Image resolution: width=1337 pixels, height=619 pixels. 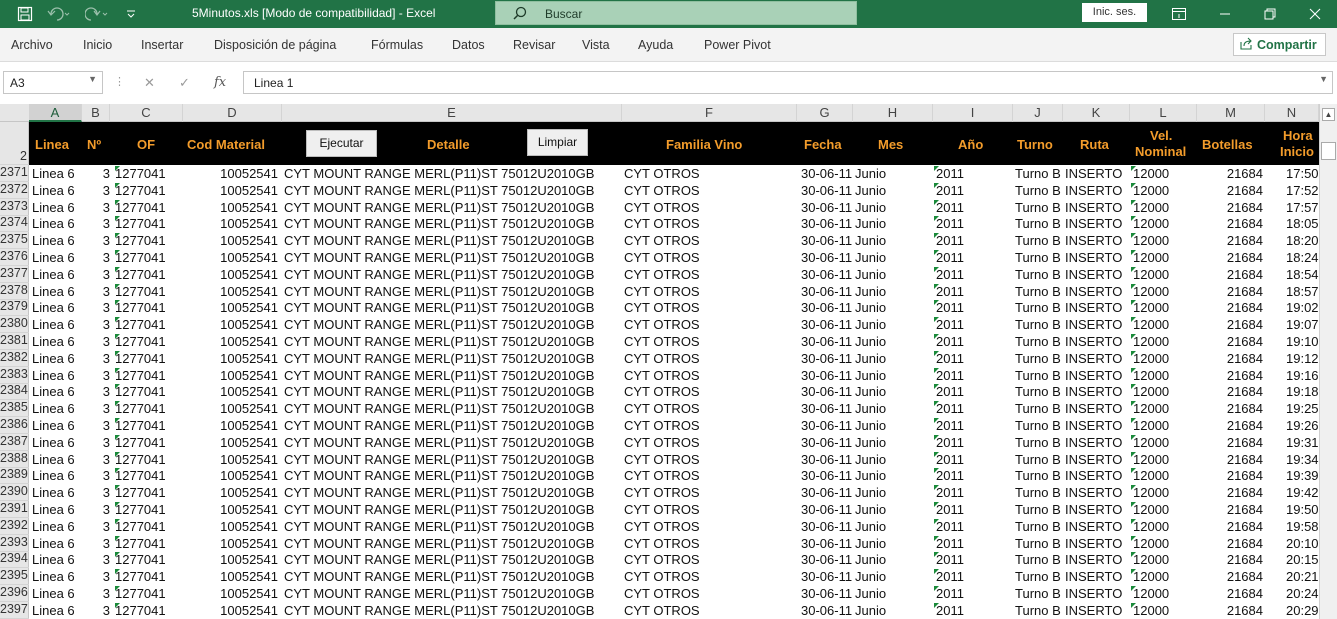 What do you see at coordinates (14, 492) in the screenshot?
I see `row-header: 2390` at bounding box center [14, 492].